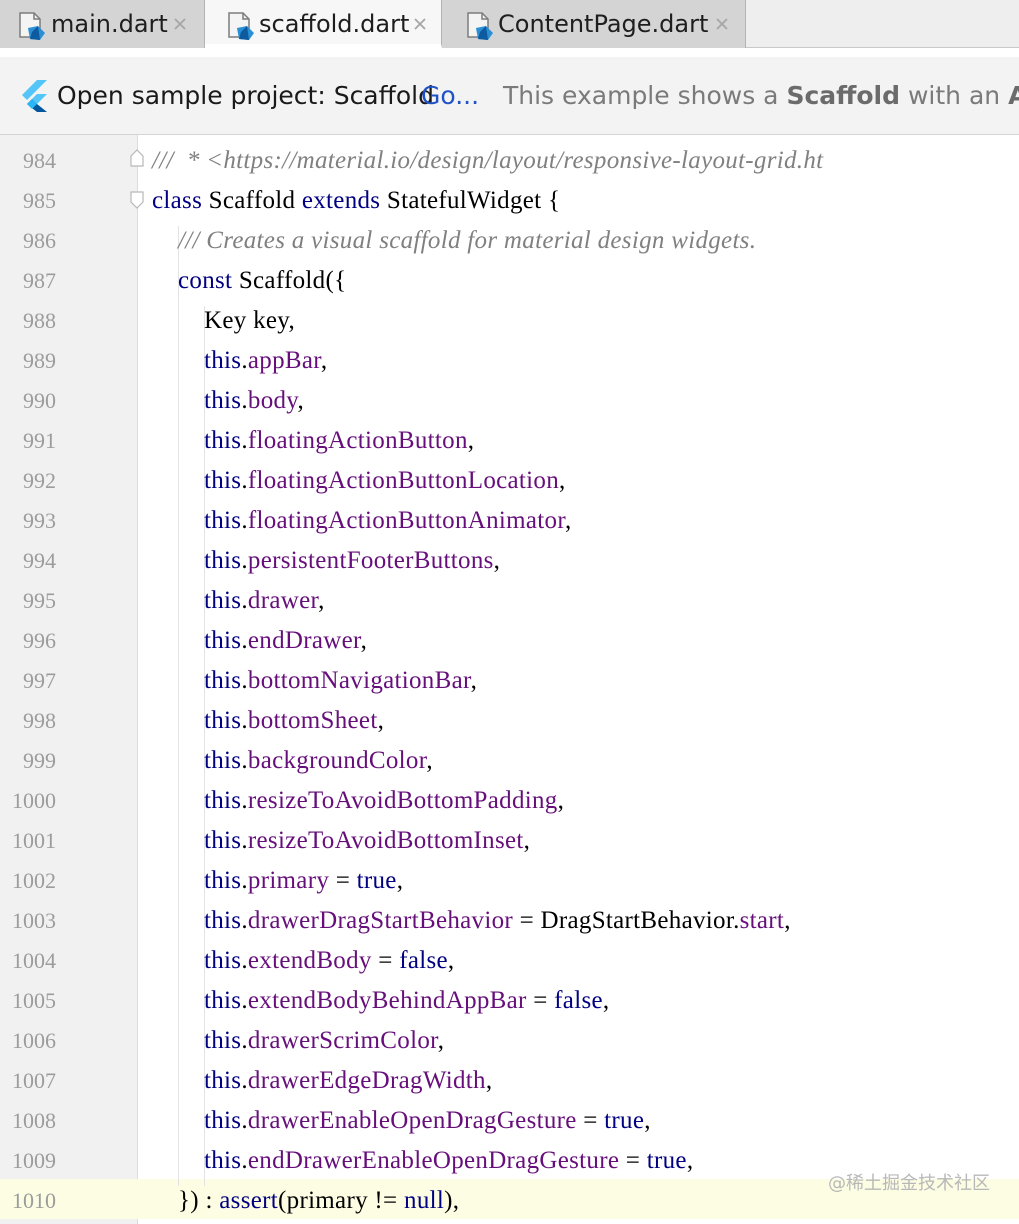  What do you see at coordinates (356, 201) in the screenshot?
I see `code-line: class Scaffold extends StatefulWidget {` at bounding box center [356, 201].